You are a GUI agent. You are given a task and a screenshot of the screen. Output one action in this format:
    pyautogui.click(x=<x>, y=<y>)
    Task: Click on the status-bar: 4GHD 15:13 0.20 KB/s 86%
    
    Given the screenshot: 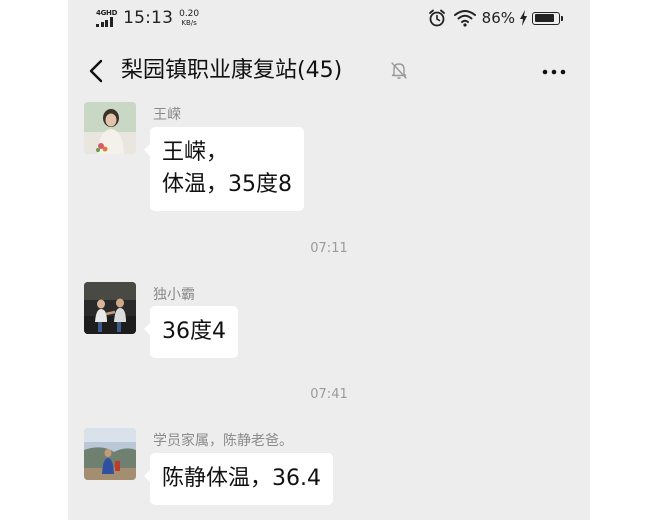 What is the action you would take?
    pyautogui.click(x=329, y=18)
    